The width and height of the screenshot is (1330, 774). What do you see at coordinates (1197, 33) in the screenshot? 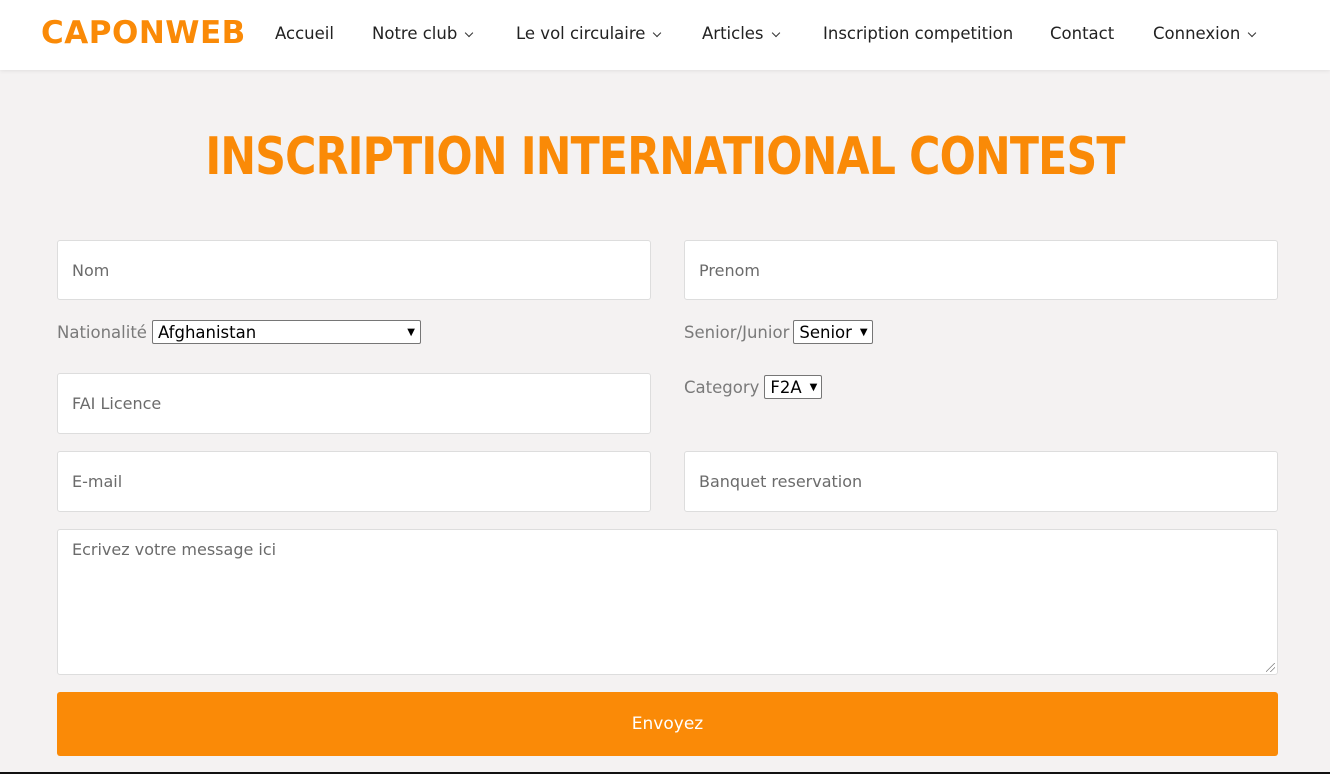
I see `nav-label: Connexion` at bounding box center [1197, 33].